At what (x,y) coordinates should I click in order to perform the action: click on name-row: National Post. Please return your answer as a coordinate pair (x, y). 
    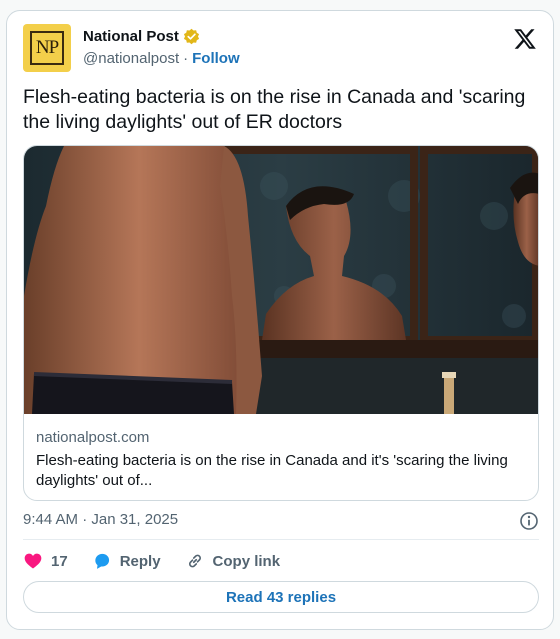
    Looking at the image, I should click on (141, 36).